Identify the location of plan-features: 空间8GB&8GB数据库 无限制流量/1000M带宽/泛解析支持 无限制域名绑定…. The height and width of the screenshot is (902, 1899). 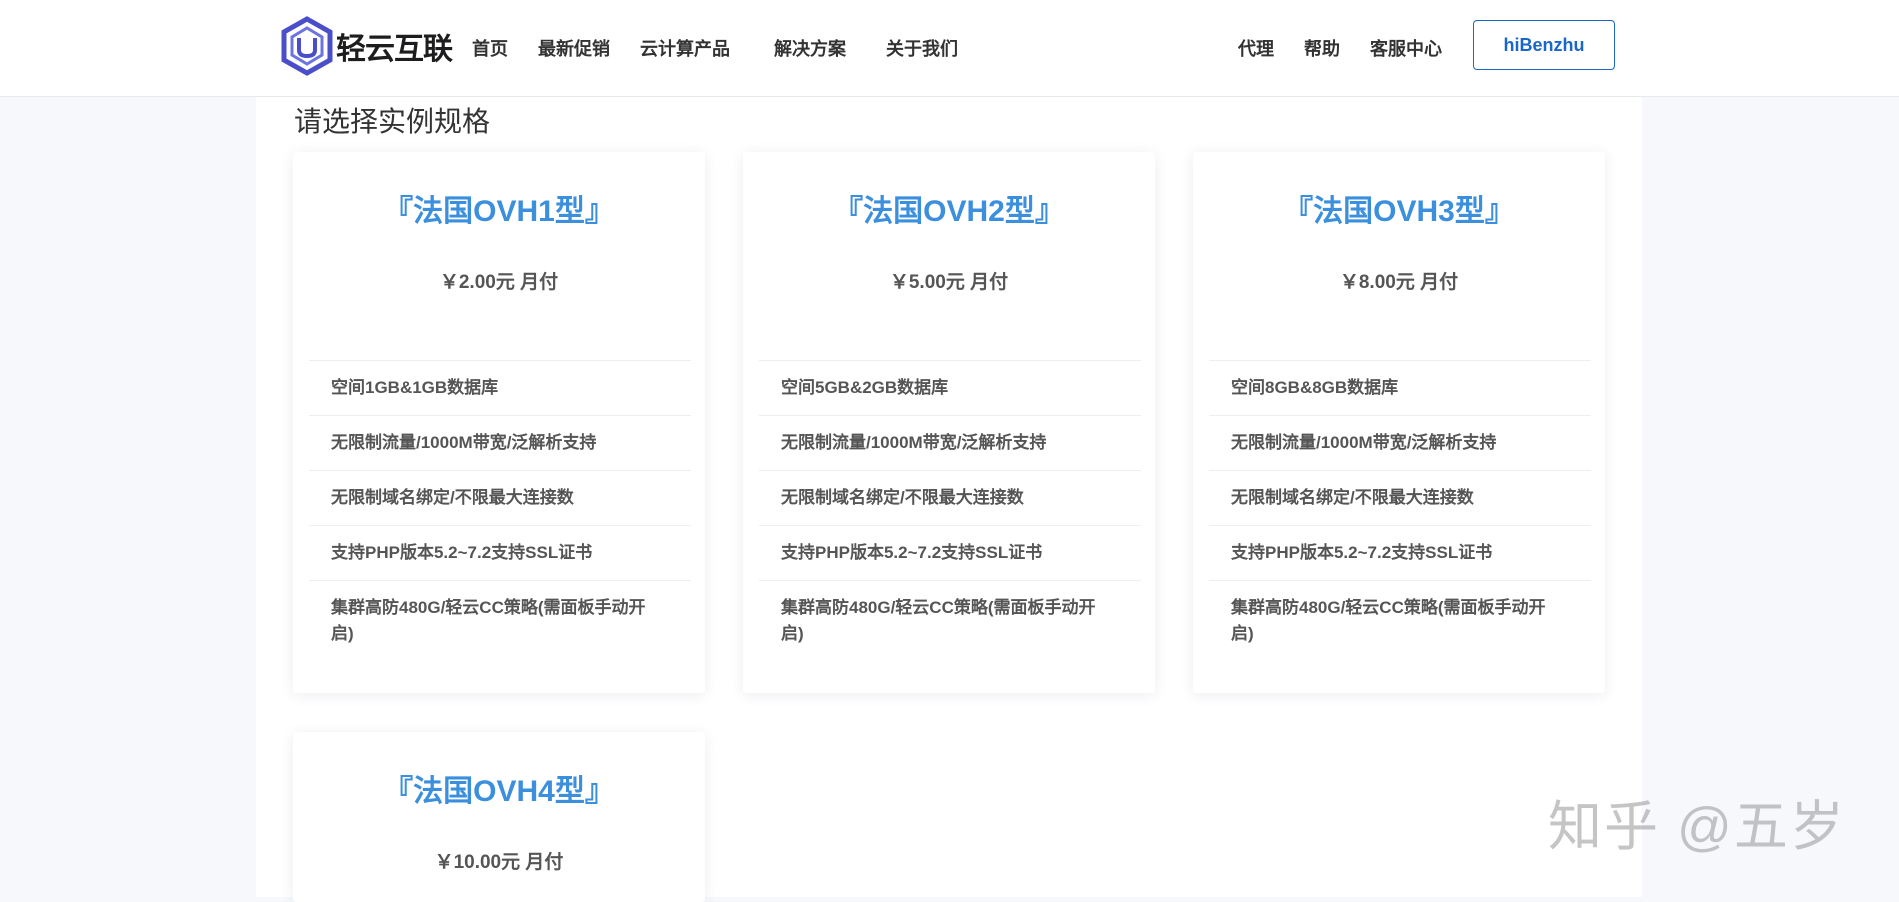
(1400, 510).